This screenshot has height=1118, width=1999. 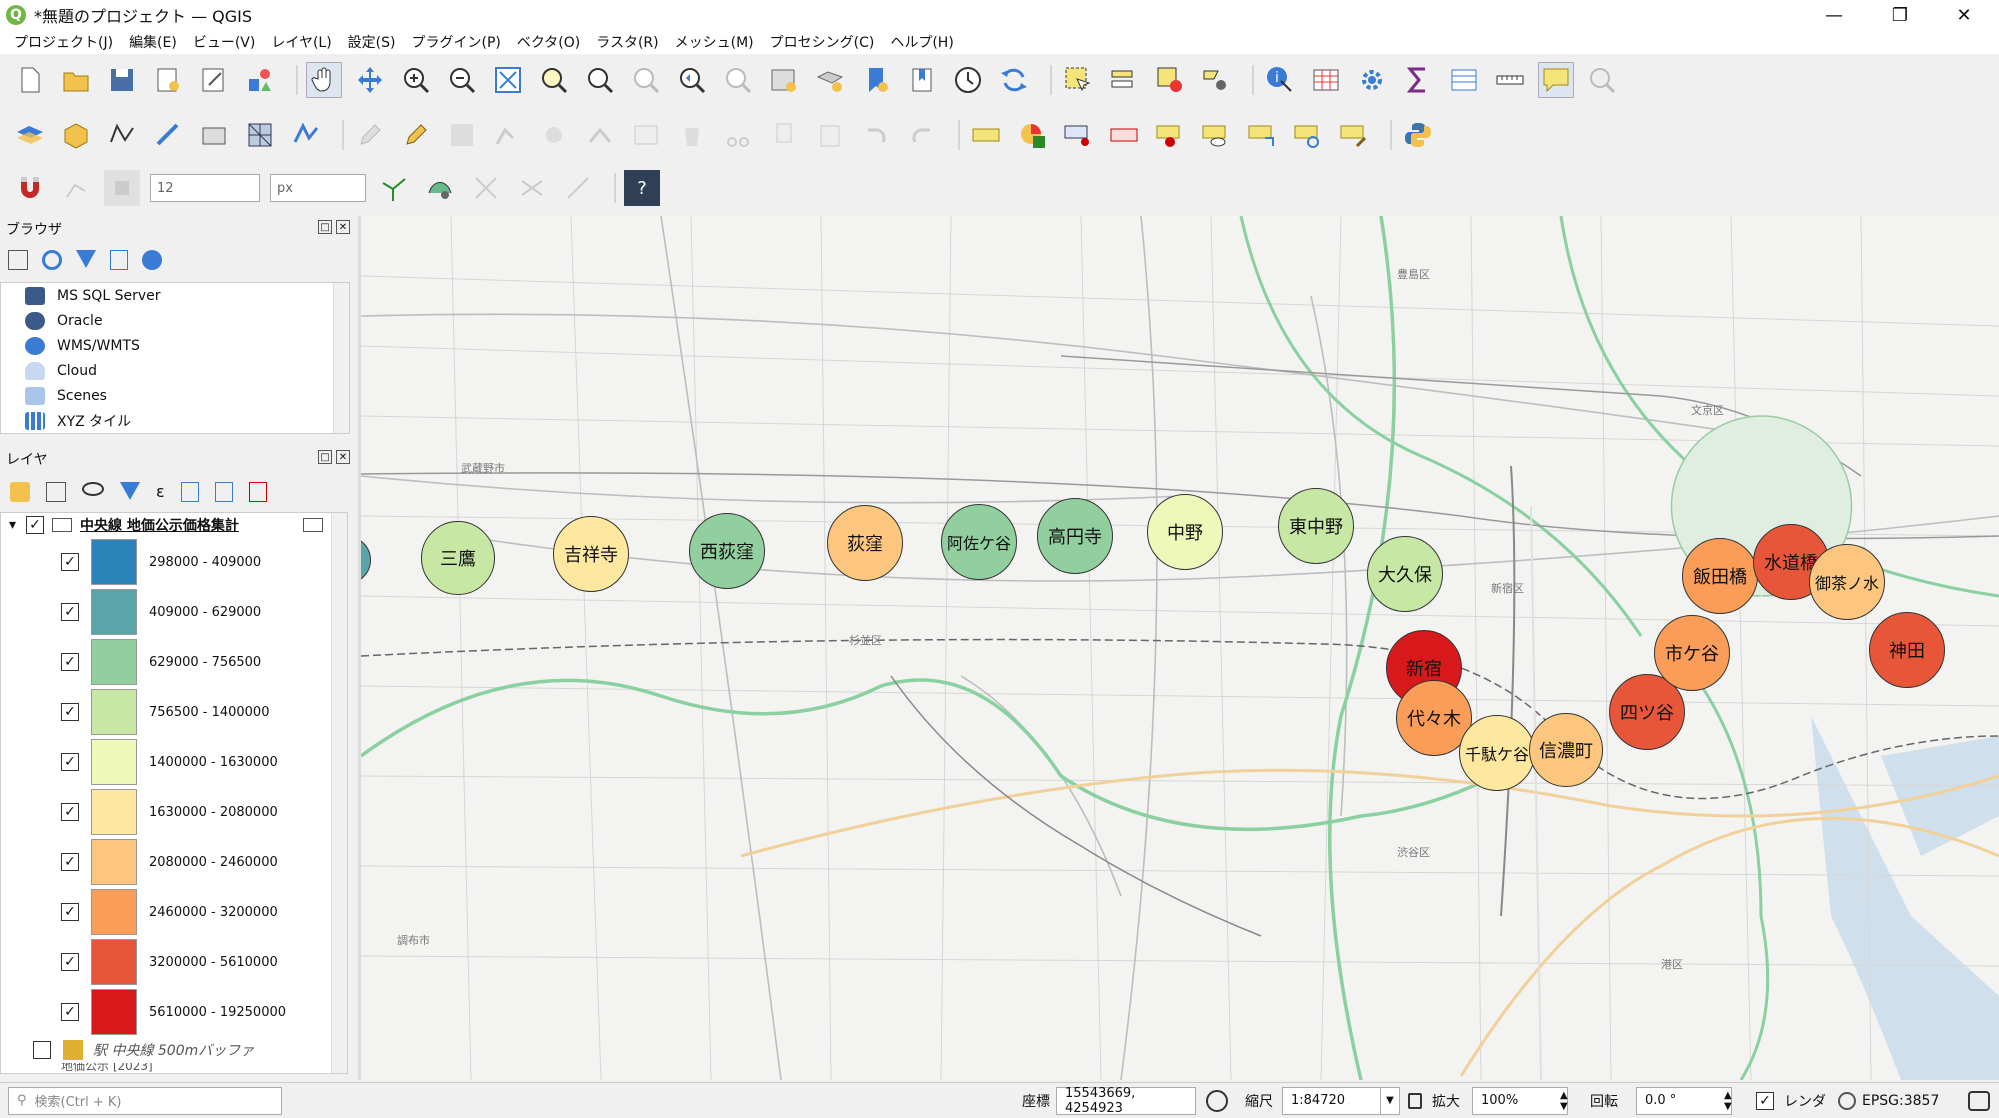 What do you see at coordinates (189, 492) in the screenshot?
I see `expand-all-icon` at bounding box center [189, 492].